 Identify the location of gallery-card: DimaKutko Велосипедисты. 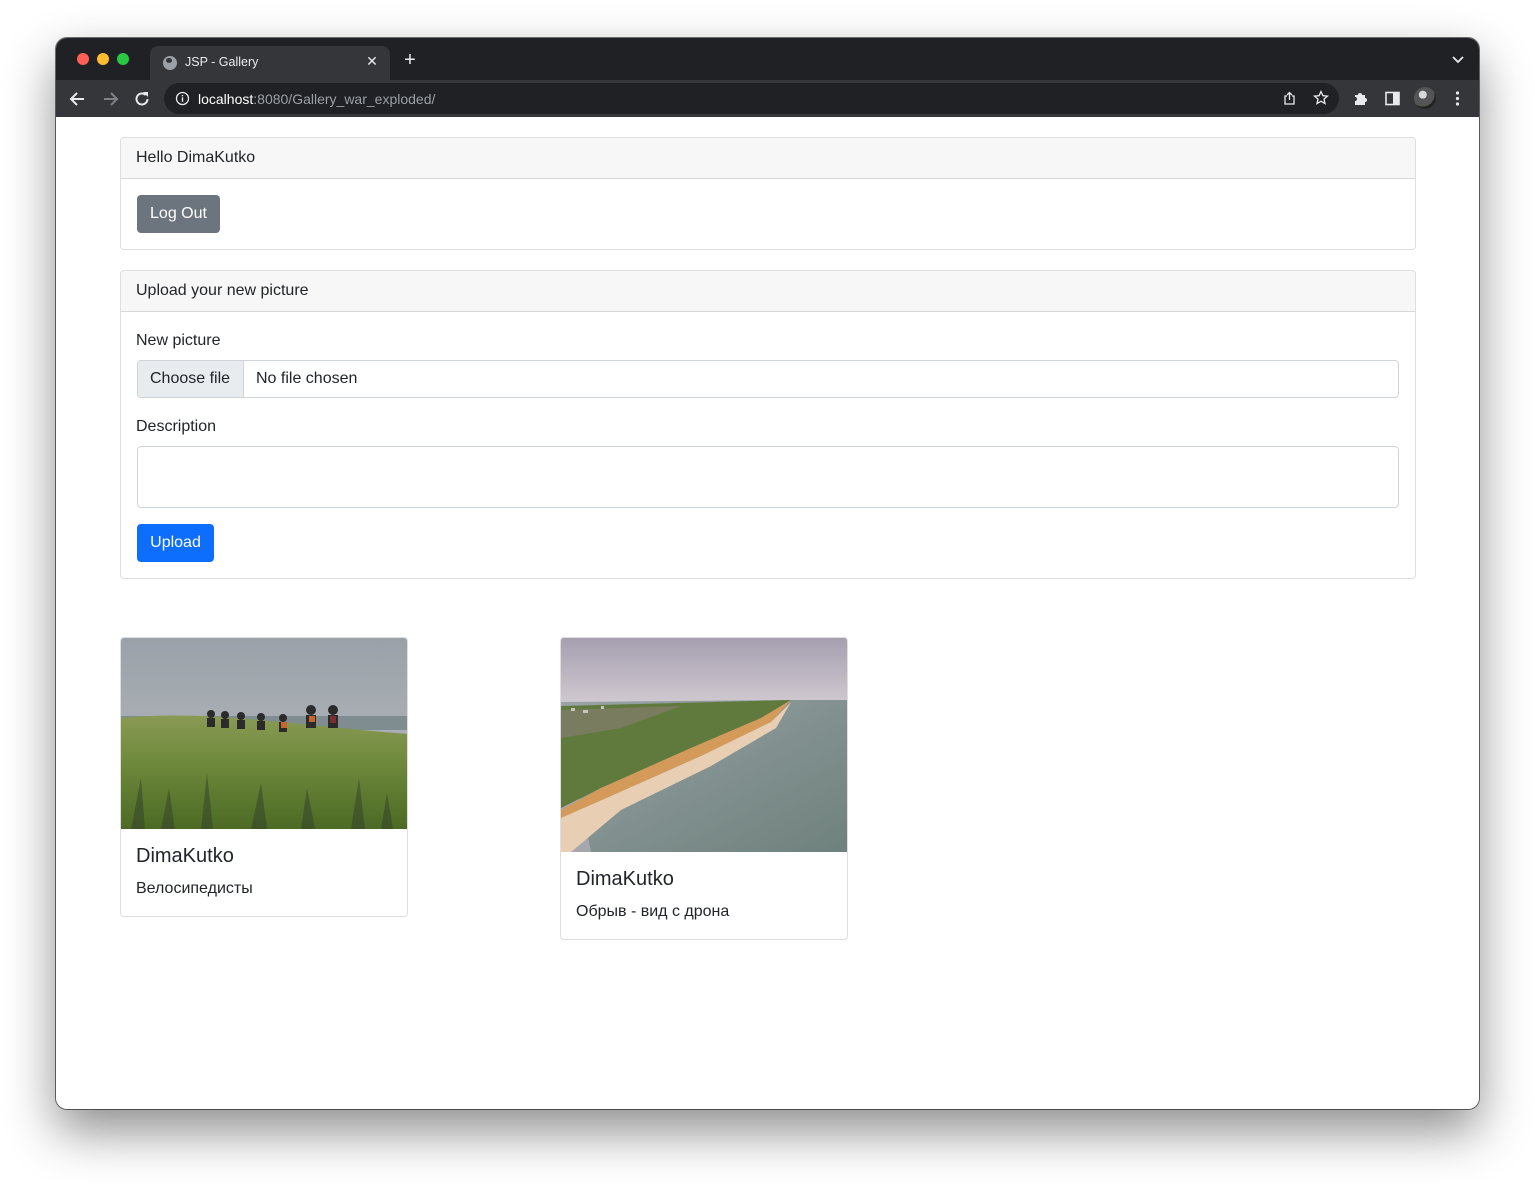
(264, 777).